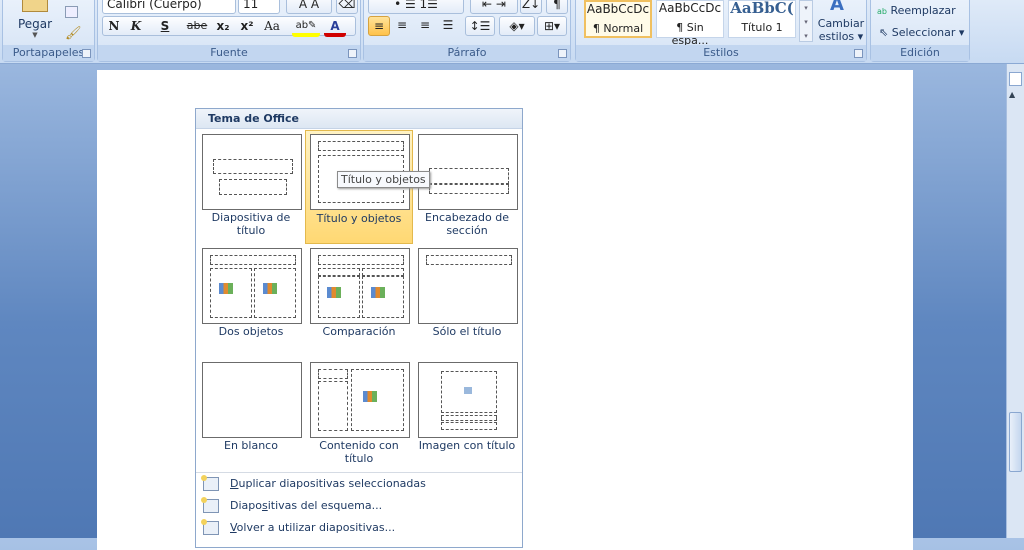  I want to click on align-left-button: ≡, so click(379, 26).